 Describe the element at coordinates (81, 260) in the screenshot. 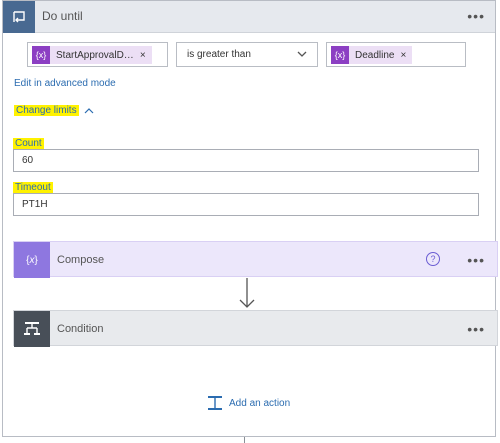

I see `compose-title: Compose` at that location.